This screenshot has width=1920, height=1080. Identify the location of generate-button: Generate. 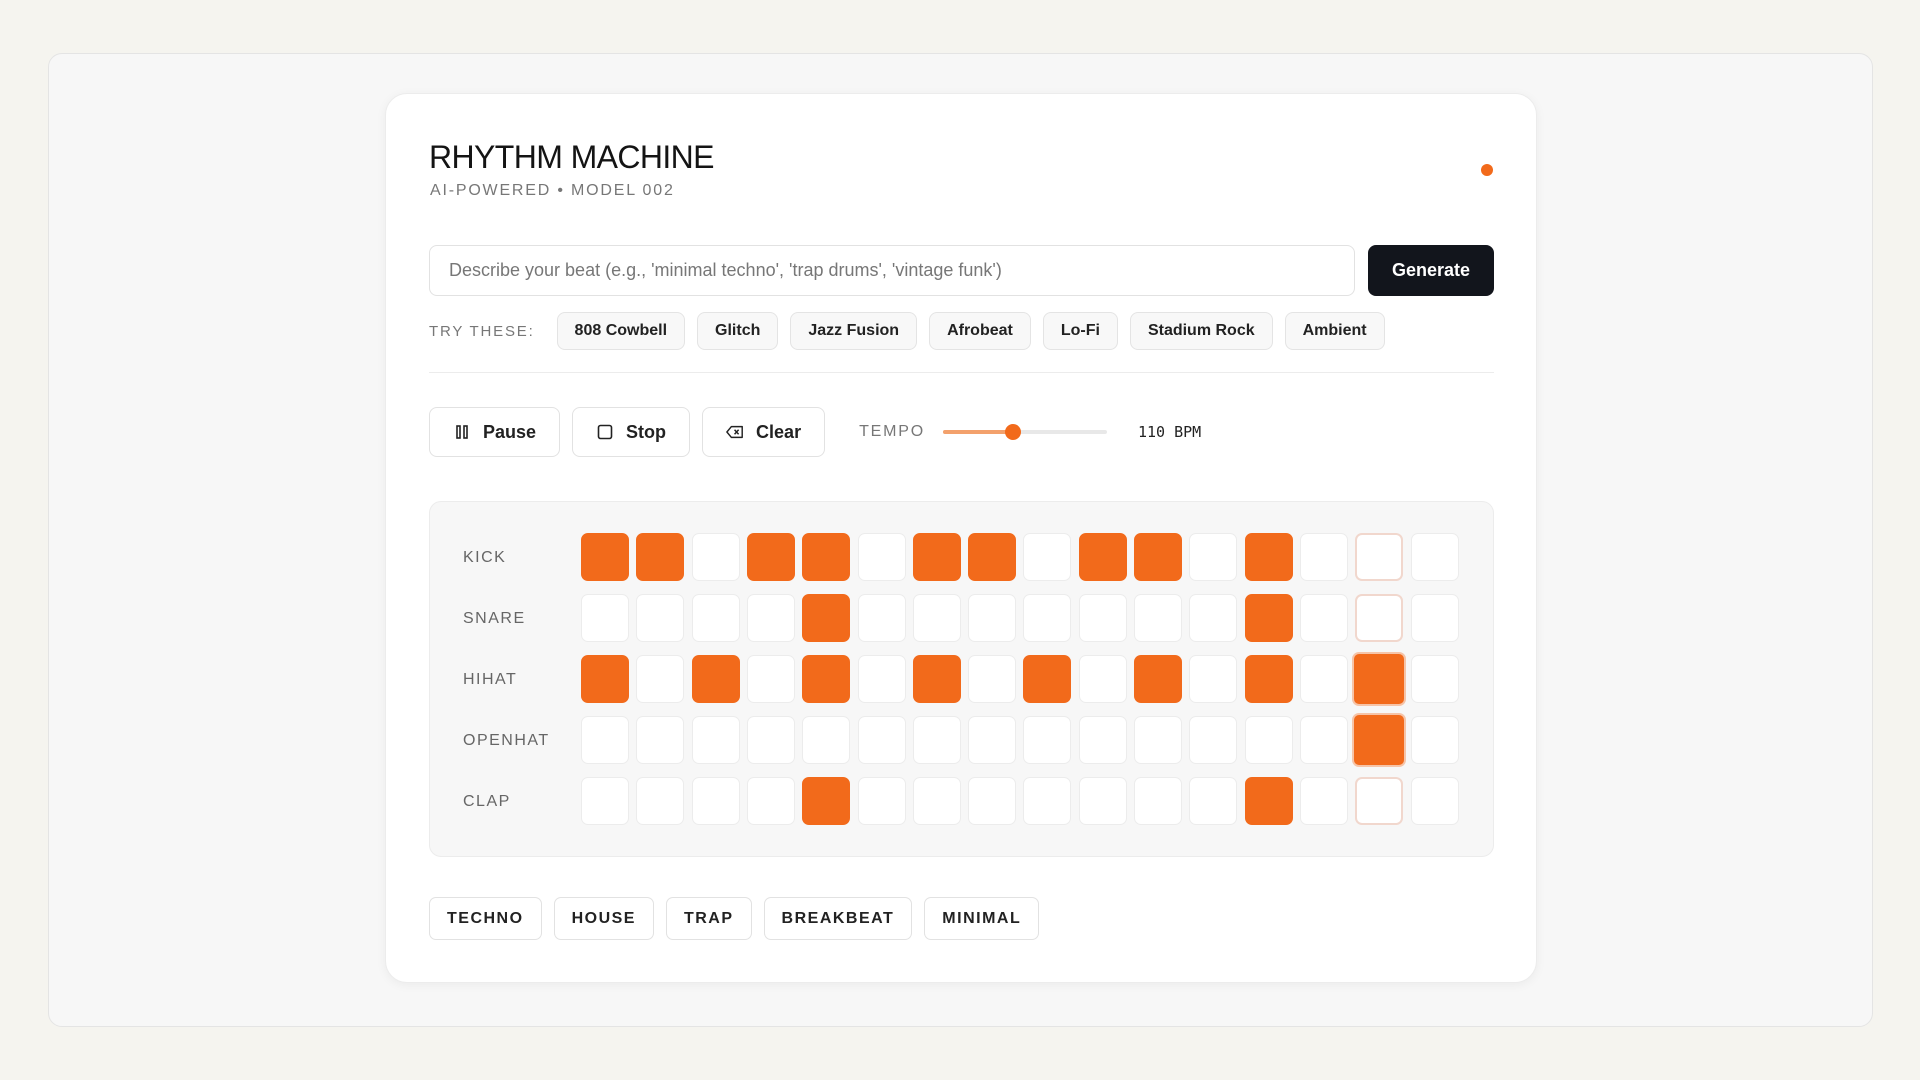
(1431, 270).